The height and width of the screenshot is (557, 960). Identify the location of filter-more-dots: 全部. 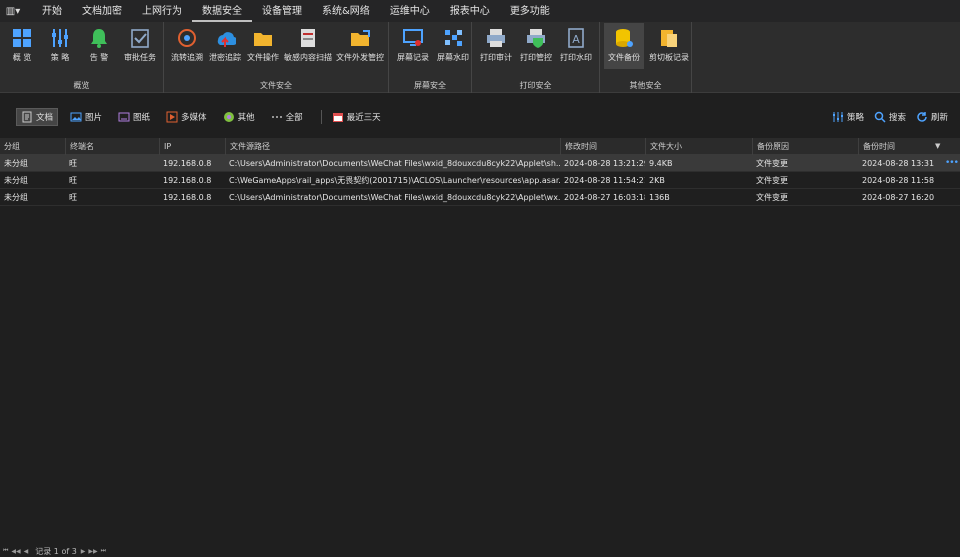
(287, 117).